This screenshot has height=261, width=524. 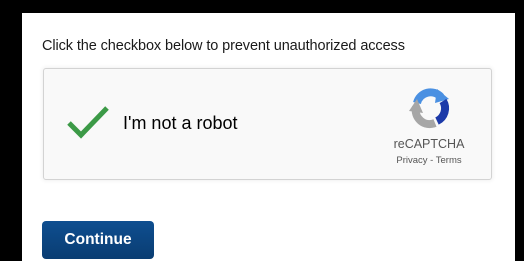 I want to click on checkmark-icon, so click(x=88, y=122).